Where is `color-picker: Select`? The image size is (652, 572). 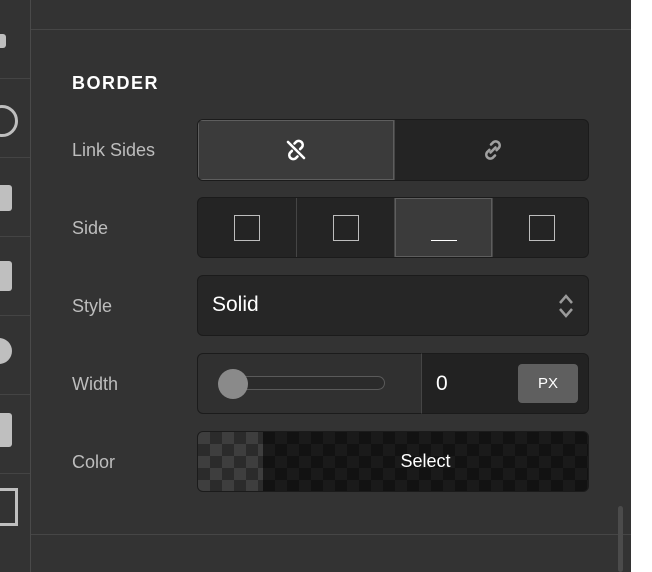
color-picker: Select is located at coordinates (393, 461).